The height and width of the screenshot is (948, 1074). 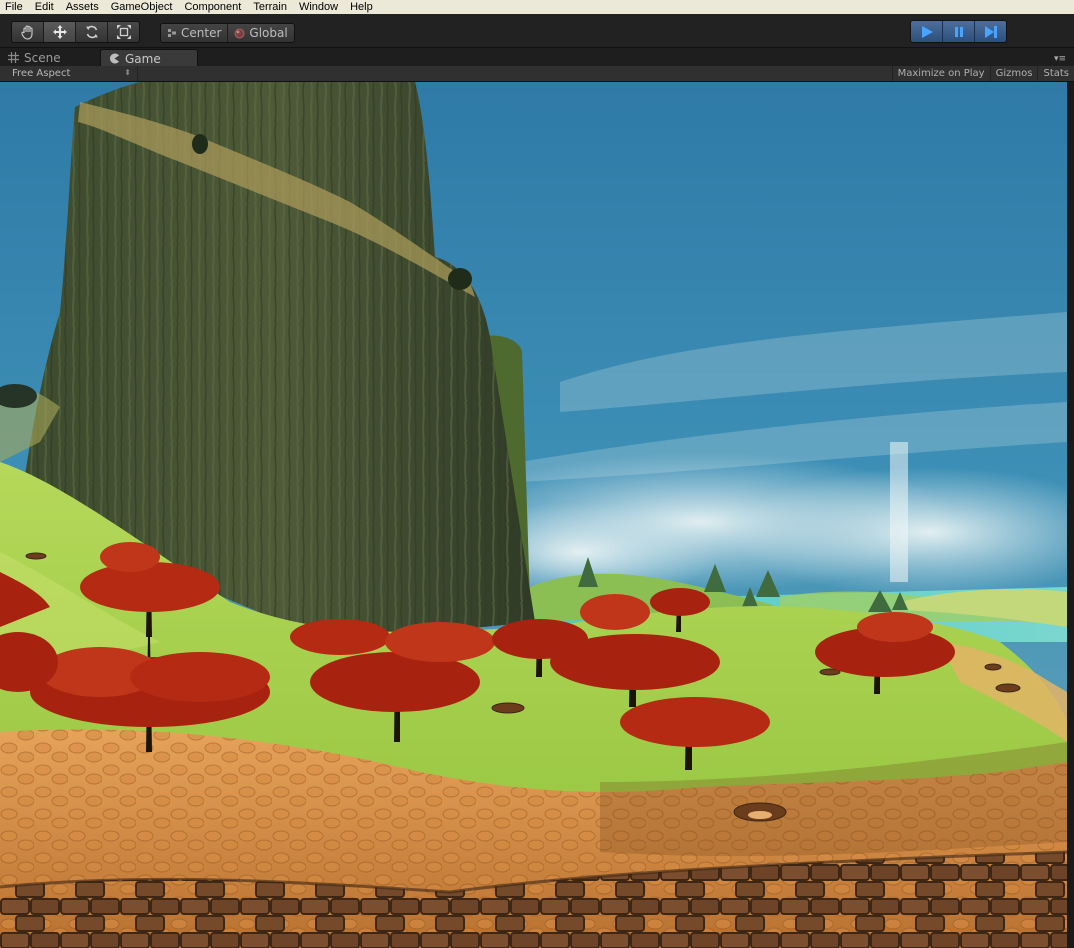 What do you see at coordinates (82, 7) in the screenshot?
I see `menu-assets: Assets` at bounding box center [82, 7].